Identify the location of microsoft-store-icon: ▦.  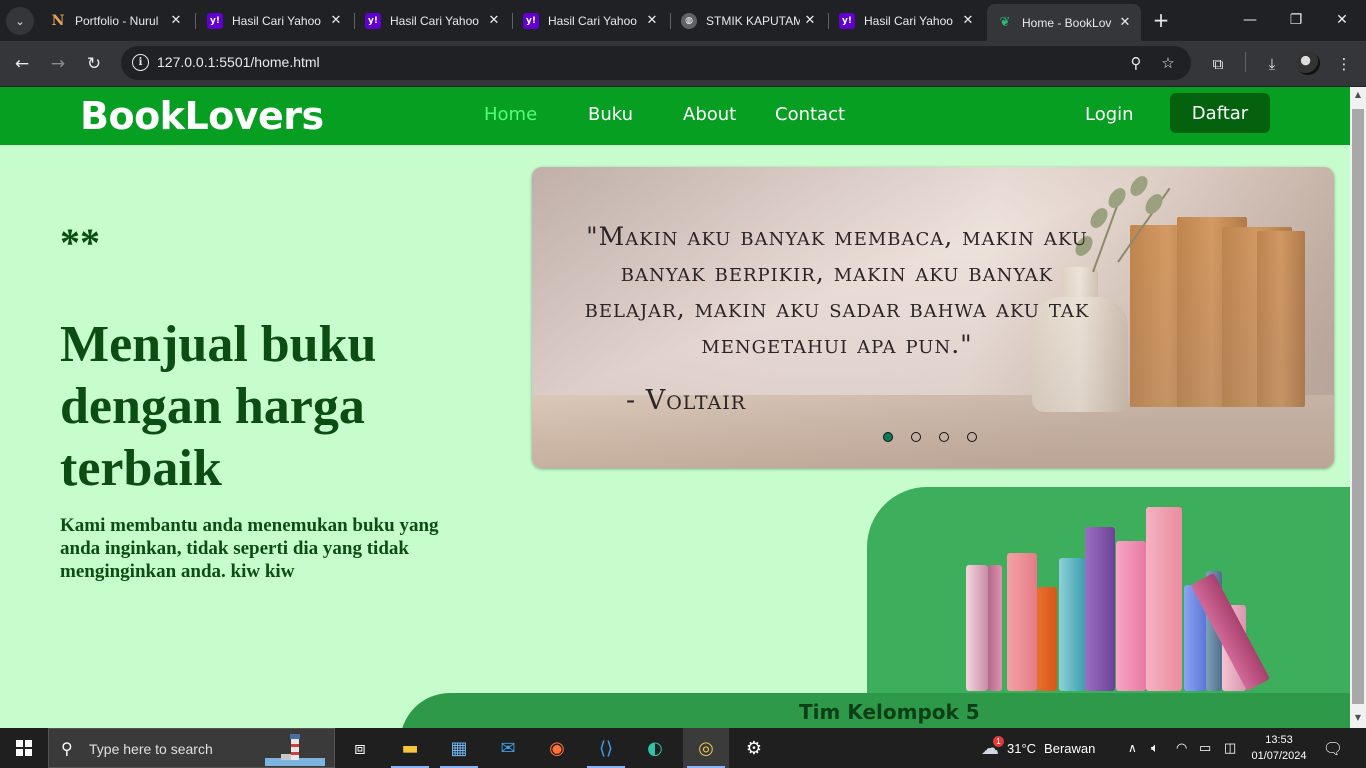
(459, 748).